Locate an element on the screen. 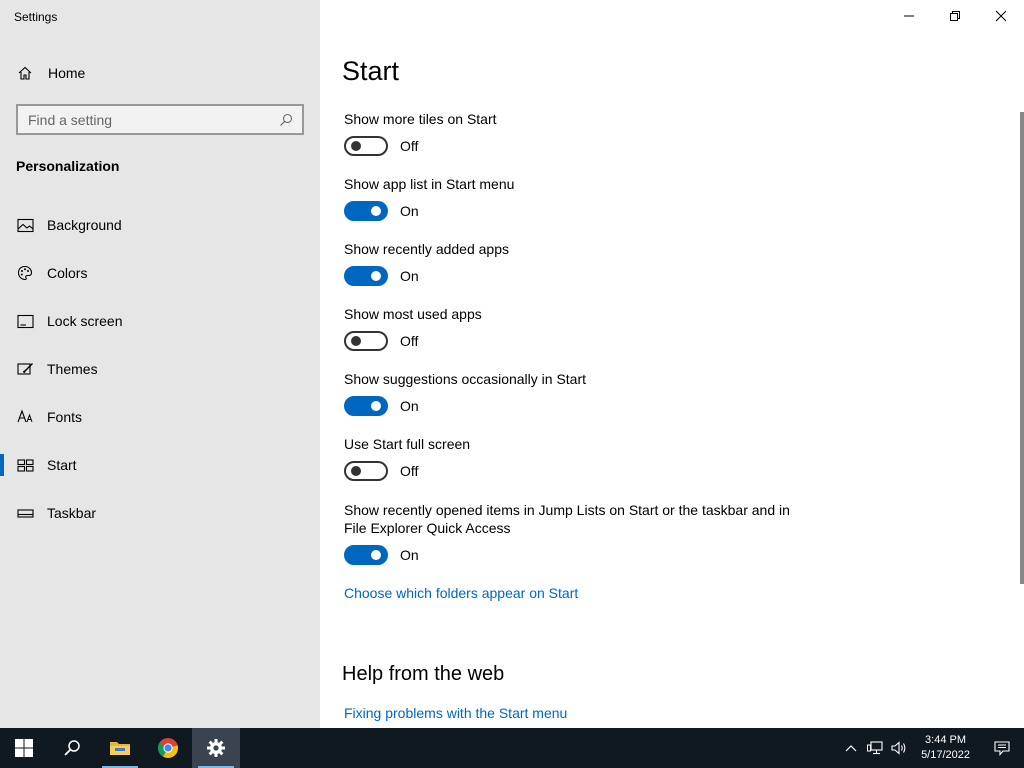 The width and height of the screenshot is (1024, 768). close-icon is located at coordinates (1001, 16).